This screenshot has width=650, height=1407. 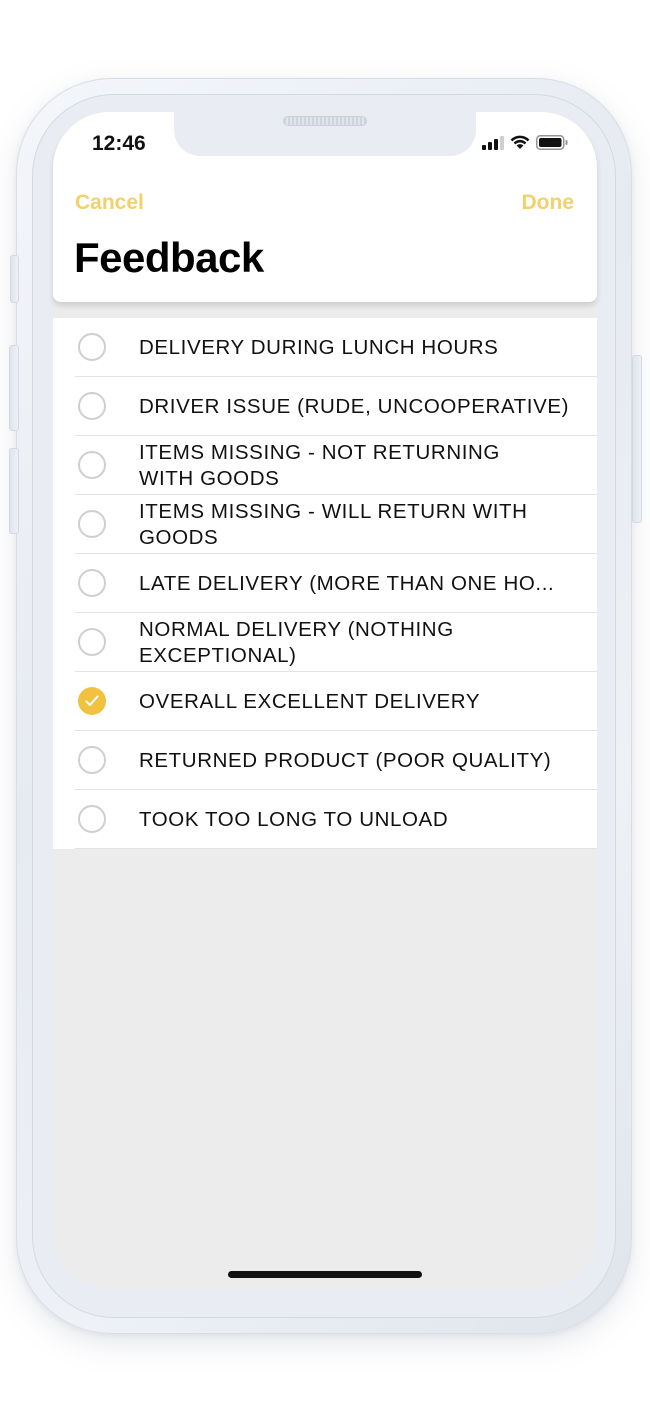 What do you see at coordinates (319, 465) in the screenshot?
I see `option-label: ITEMS MISSING - NOT RETURNING WITH GOODS` at bounding box center [319, 465].